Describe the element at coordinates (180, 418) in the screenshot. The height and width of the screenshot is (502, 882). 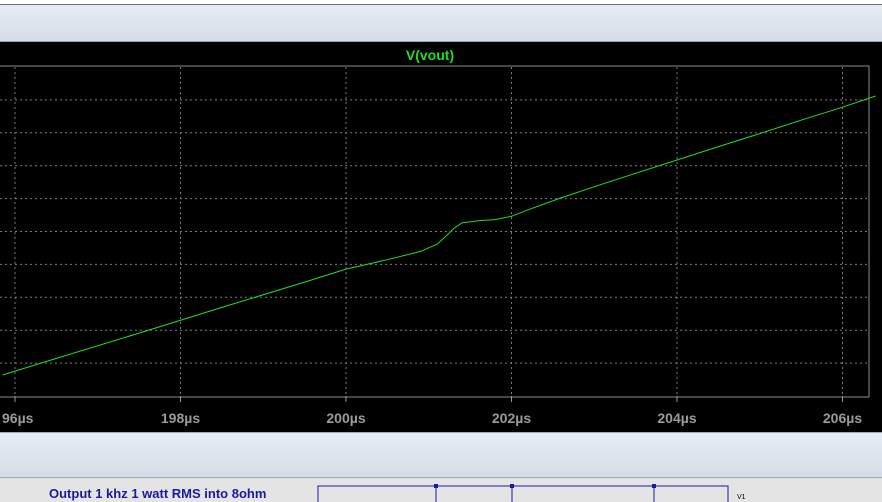
I see `x-tick-label: 198µs` at that location.